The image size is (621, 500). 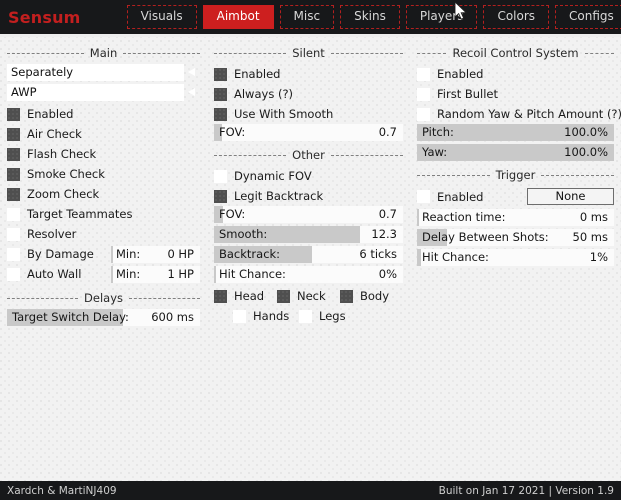 I want to click on other-slider: Backtrack: 6 ticks, so click(x=308, y=254).